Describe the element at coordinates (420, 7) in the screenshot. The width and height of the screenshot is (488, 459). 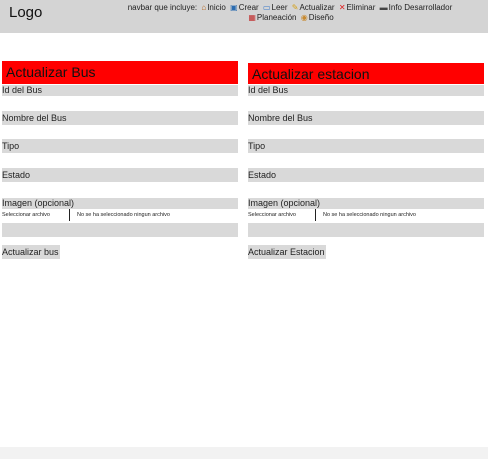
I see `nav-item-label: Info Desarrollador` at that location.